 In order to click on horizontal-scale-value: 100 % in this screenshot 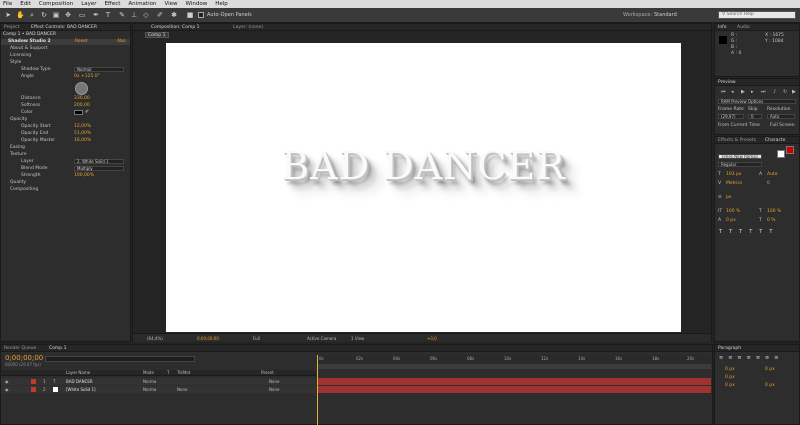, I will do `click(774, 211)`.